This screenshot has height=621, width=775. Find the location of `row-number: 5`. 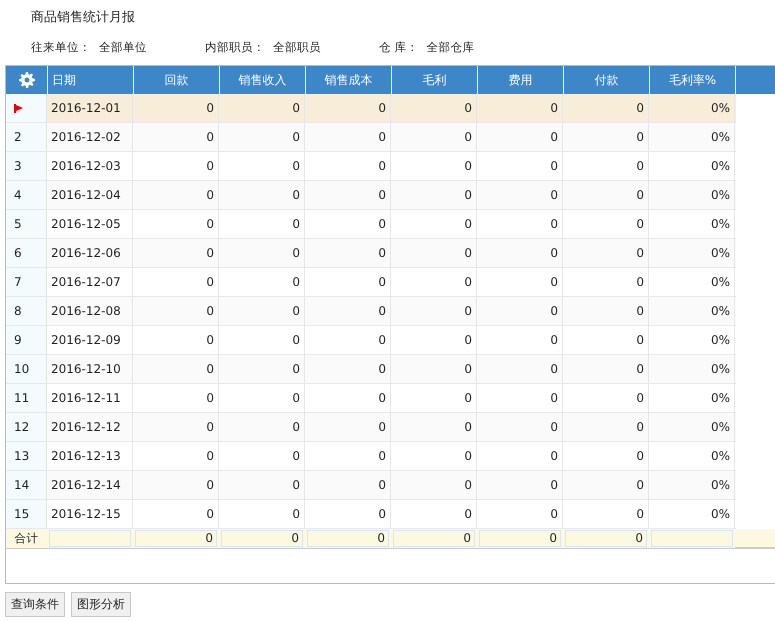

row-number: 5 is located at coordinates (18, 224).